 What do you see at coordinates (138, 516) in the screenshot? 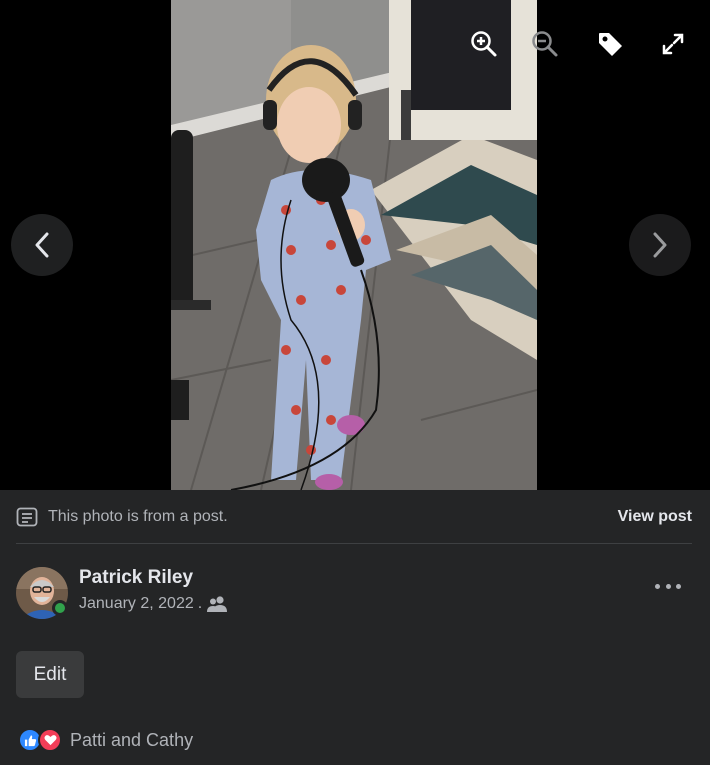
I see `post-banner-text: This photo is from a post.` at bounding box center [138, 516].